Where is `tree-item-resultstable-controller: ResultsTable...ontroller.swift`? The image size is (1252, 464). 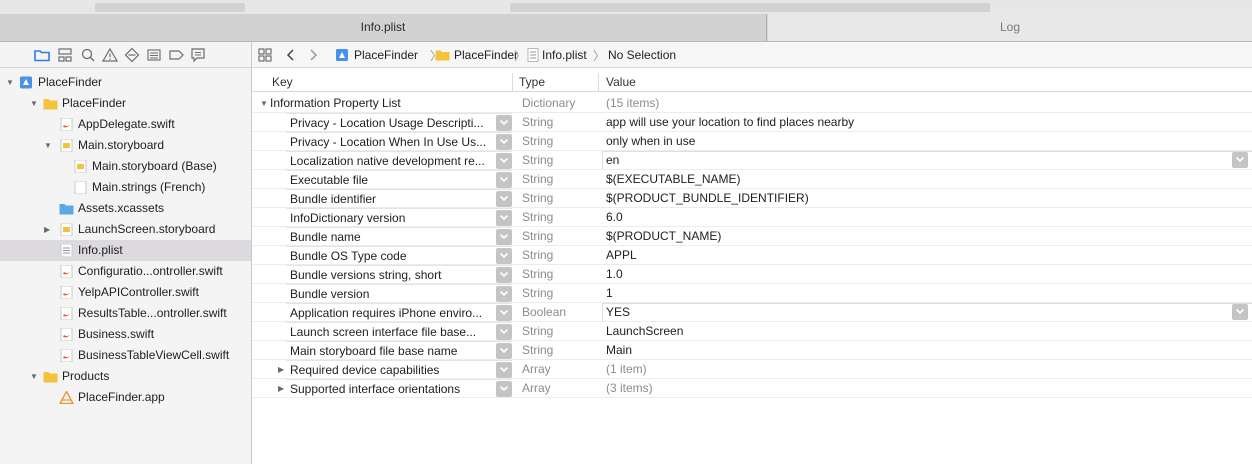 tree-item-resultstable-controller: ResultsTable...ontroller.swift is located at coordinates (125, 313).